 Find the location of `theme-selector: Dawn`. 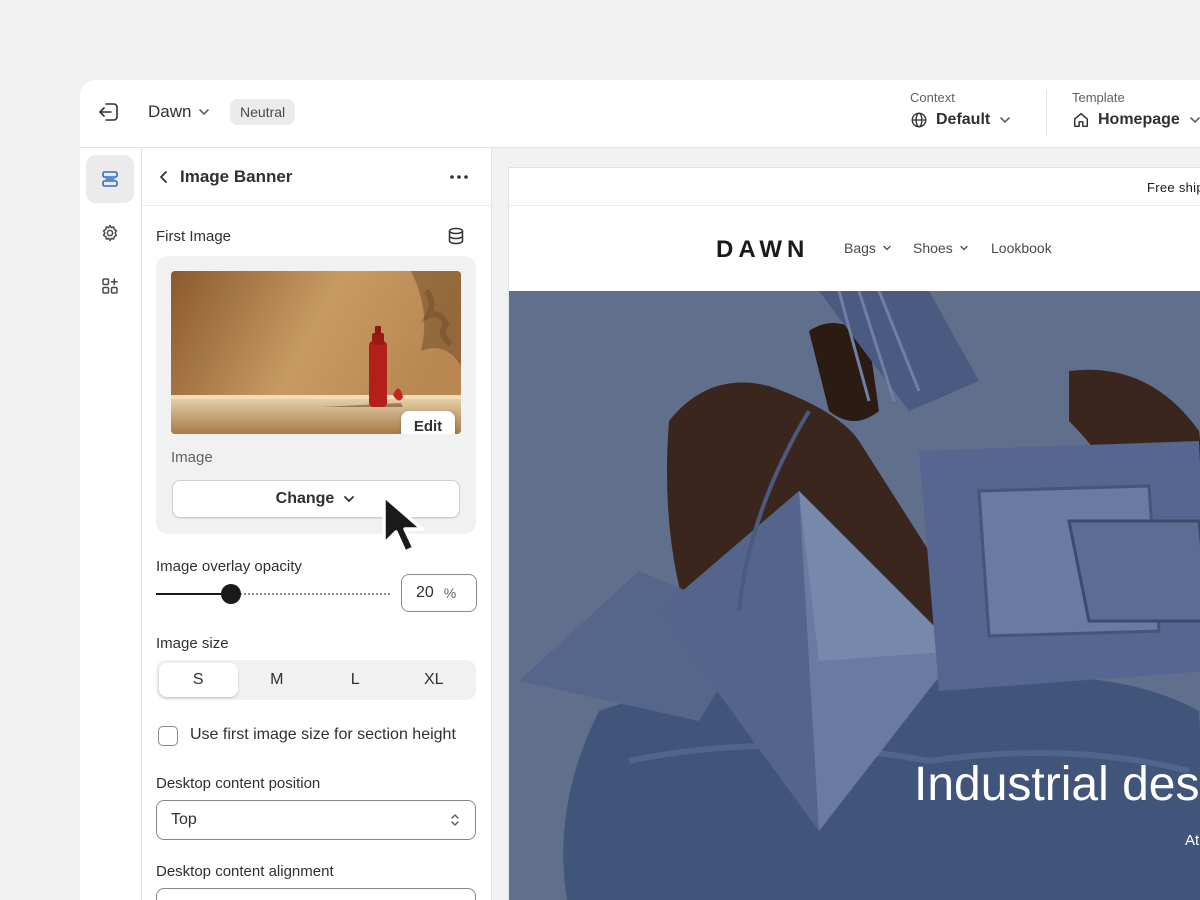

theme-selector: Dawn is located at coordinates (179, 112).